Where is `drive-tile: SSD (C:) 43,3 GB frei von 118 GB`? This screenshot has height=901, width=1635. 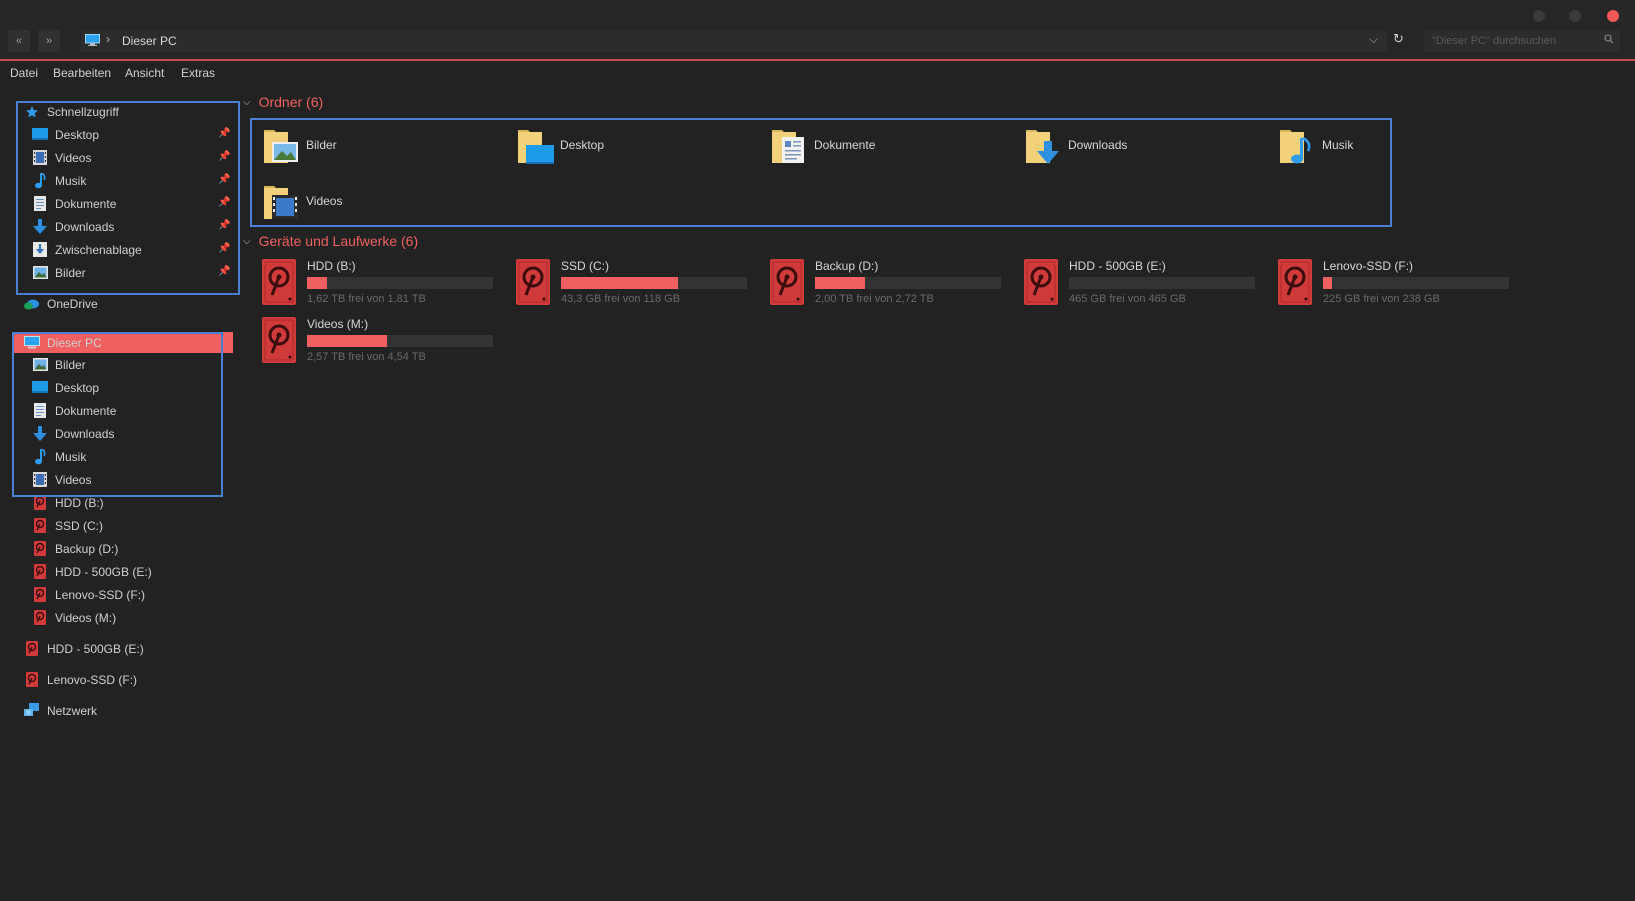
drive-tile: SSD (C:) 43,3 GB frei von 118 GB is located at coordinates (636, 285).